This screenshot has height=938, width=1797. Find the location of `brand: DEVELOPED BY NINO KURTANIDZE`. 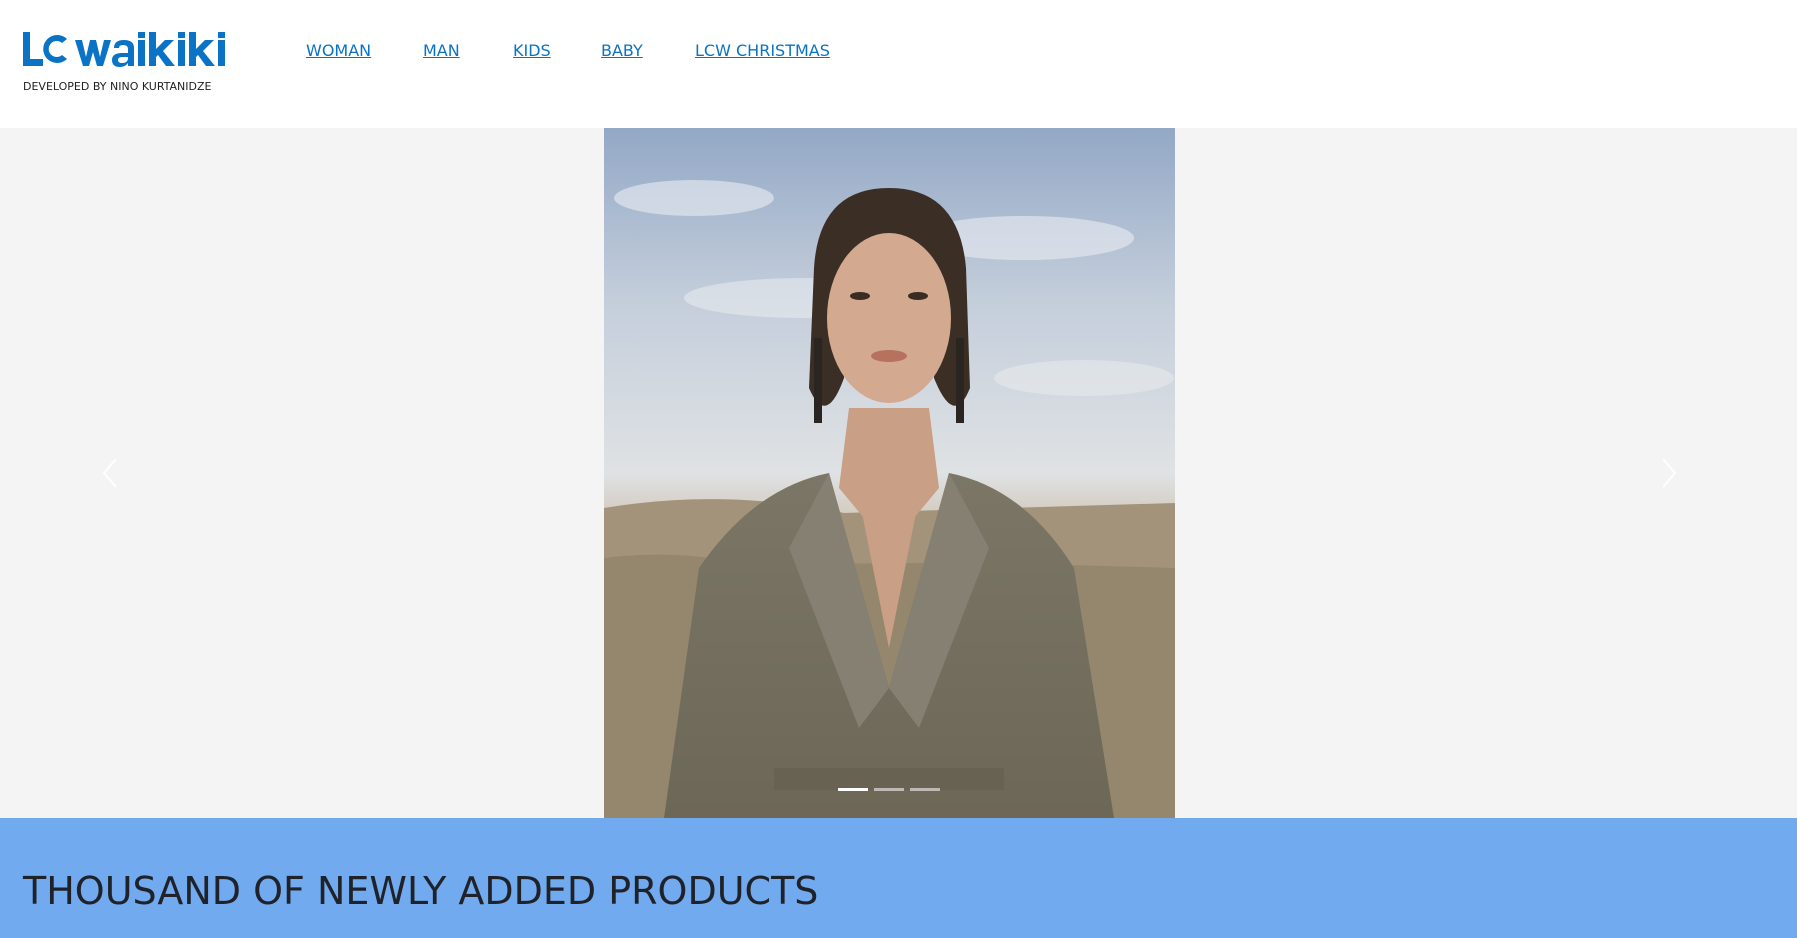

brand: DEVELOPED BY NINO KURTANIDZE is located at coordinates (143, 62).